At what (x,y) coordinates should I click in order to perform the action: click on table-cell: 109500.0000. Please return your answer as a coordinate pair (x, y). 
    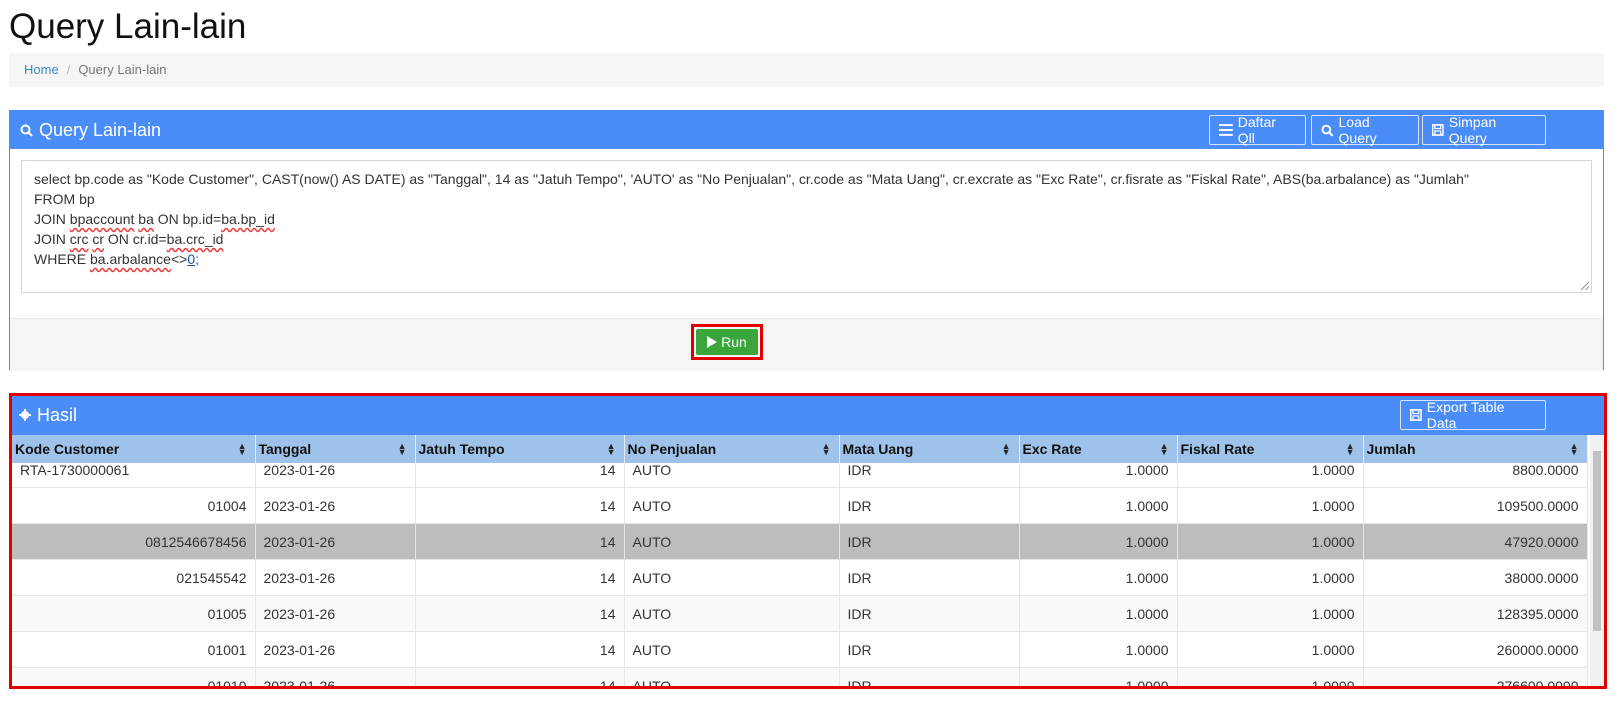
    Looking at the image, I should click on (1475, 505).